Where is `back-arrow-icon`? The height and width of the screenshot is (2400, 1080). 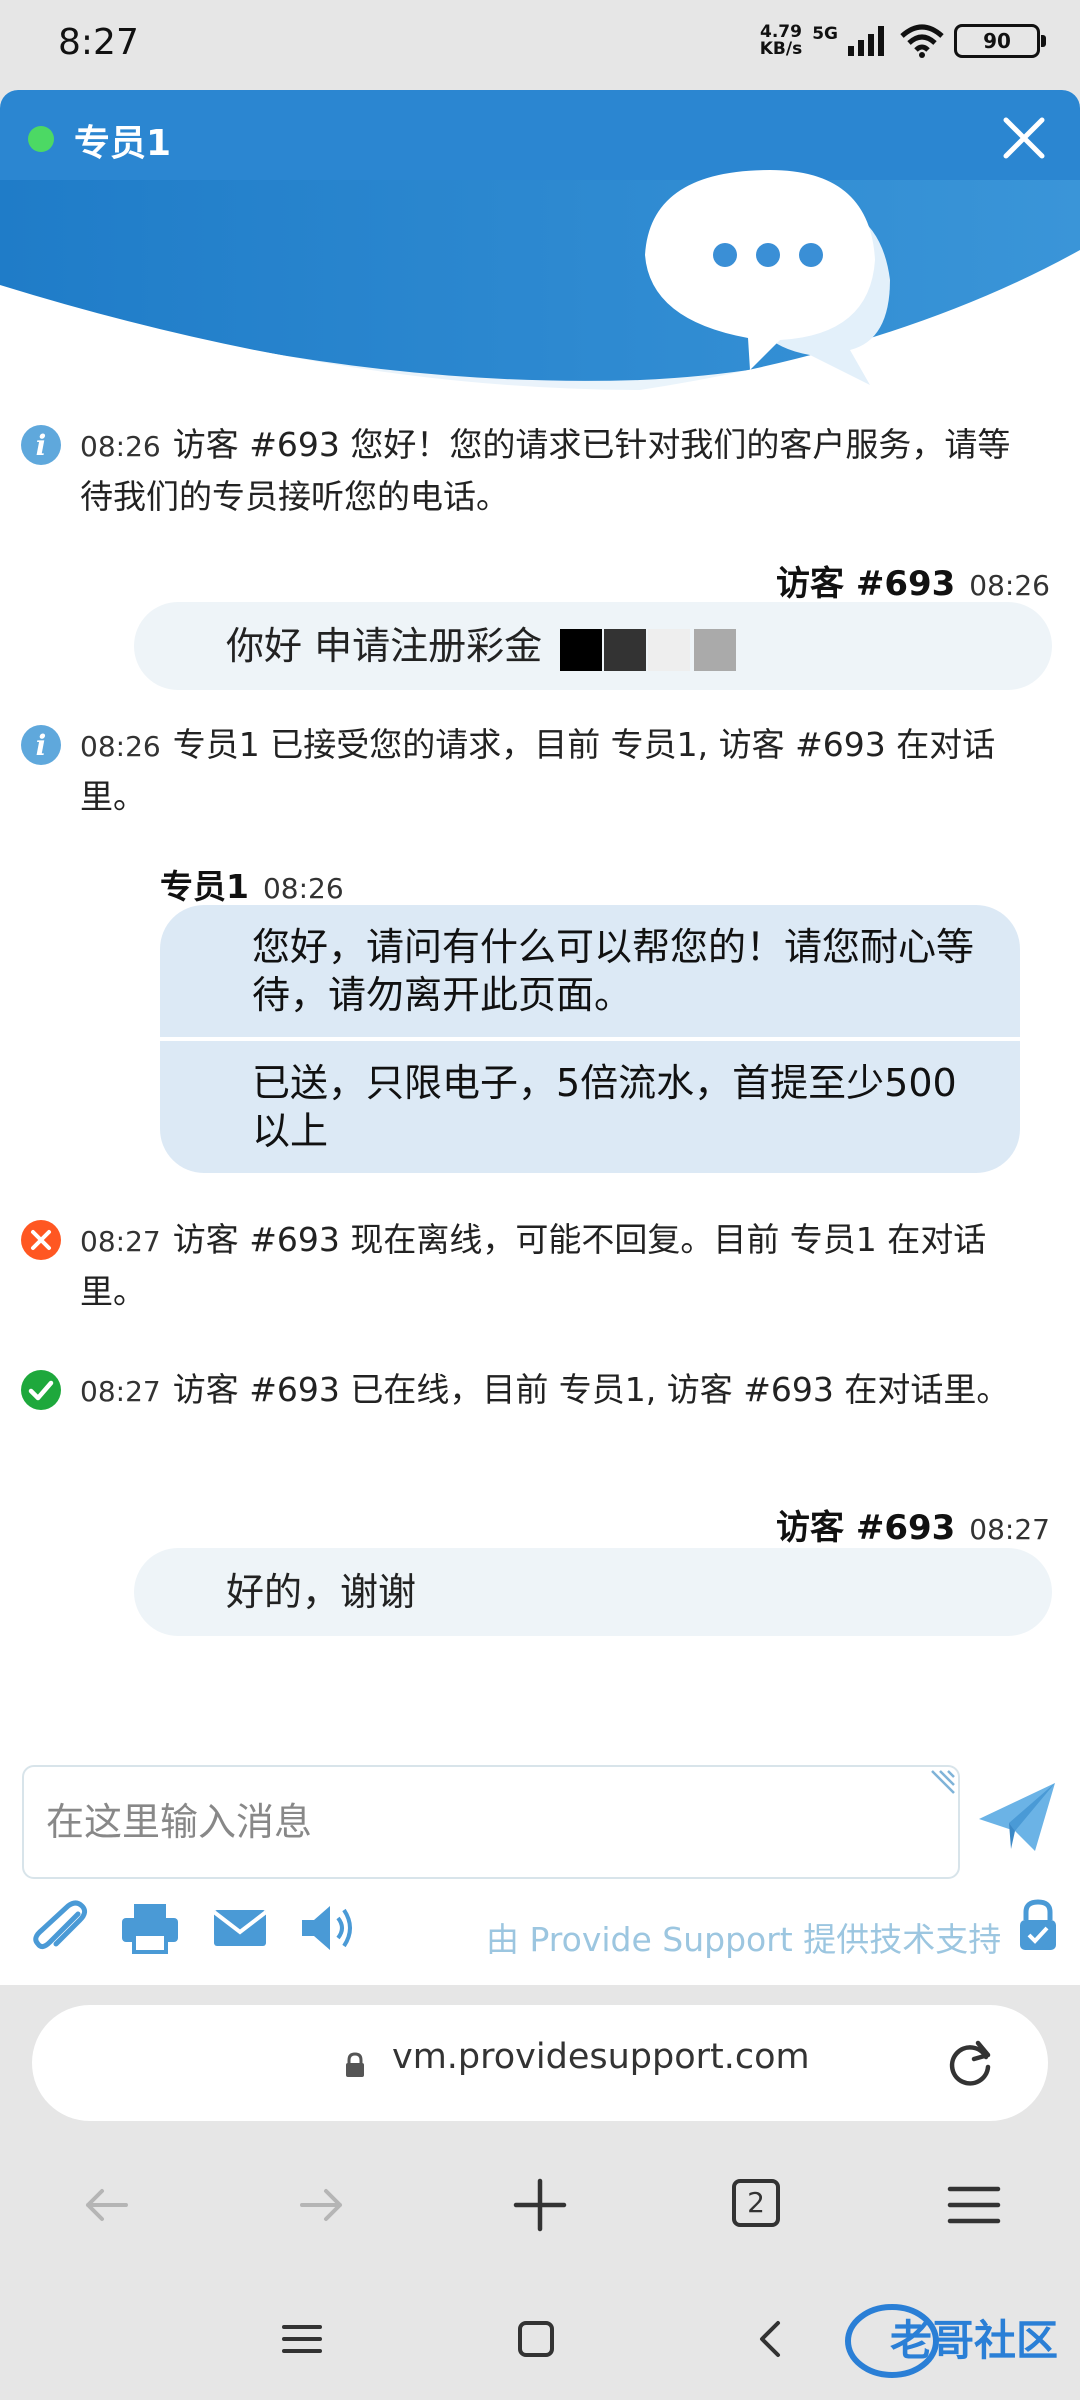
back-arrow-icon is located at coordinates (106, 2205).